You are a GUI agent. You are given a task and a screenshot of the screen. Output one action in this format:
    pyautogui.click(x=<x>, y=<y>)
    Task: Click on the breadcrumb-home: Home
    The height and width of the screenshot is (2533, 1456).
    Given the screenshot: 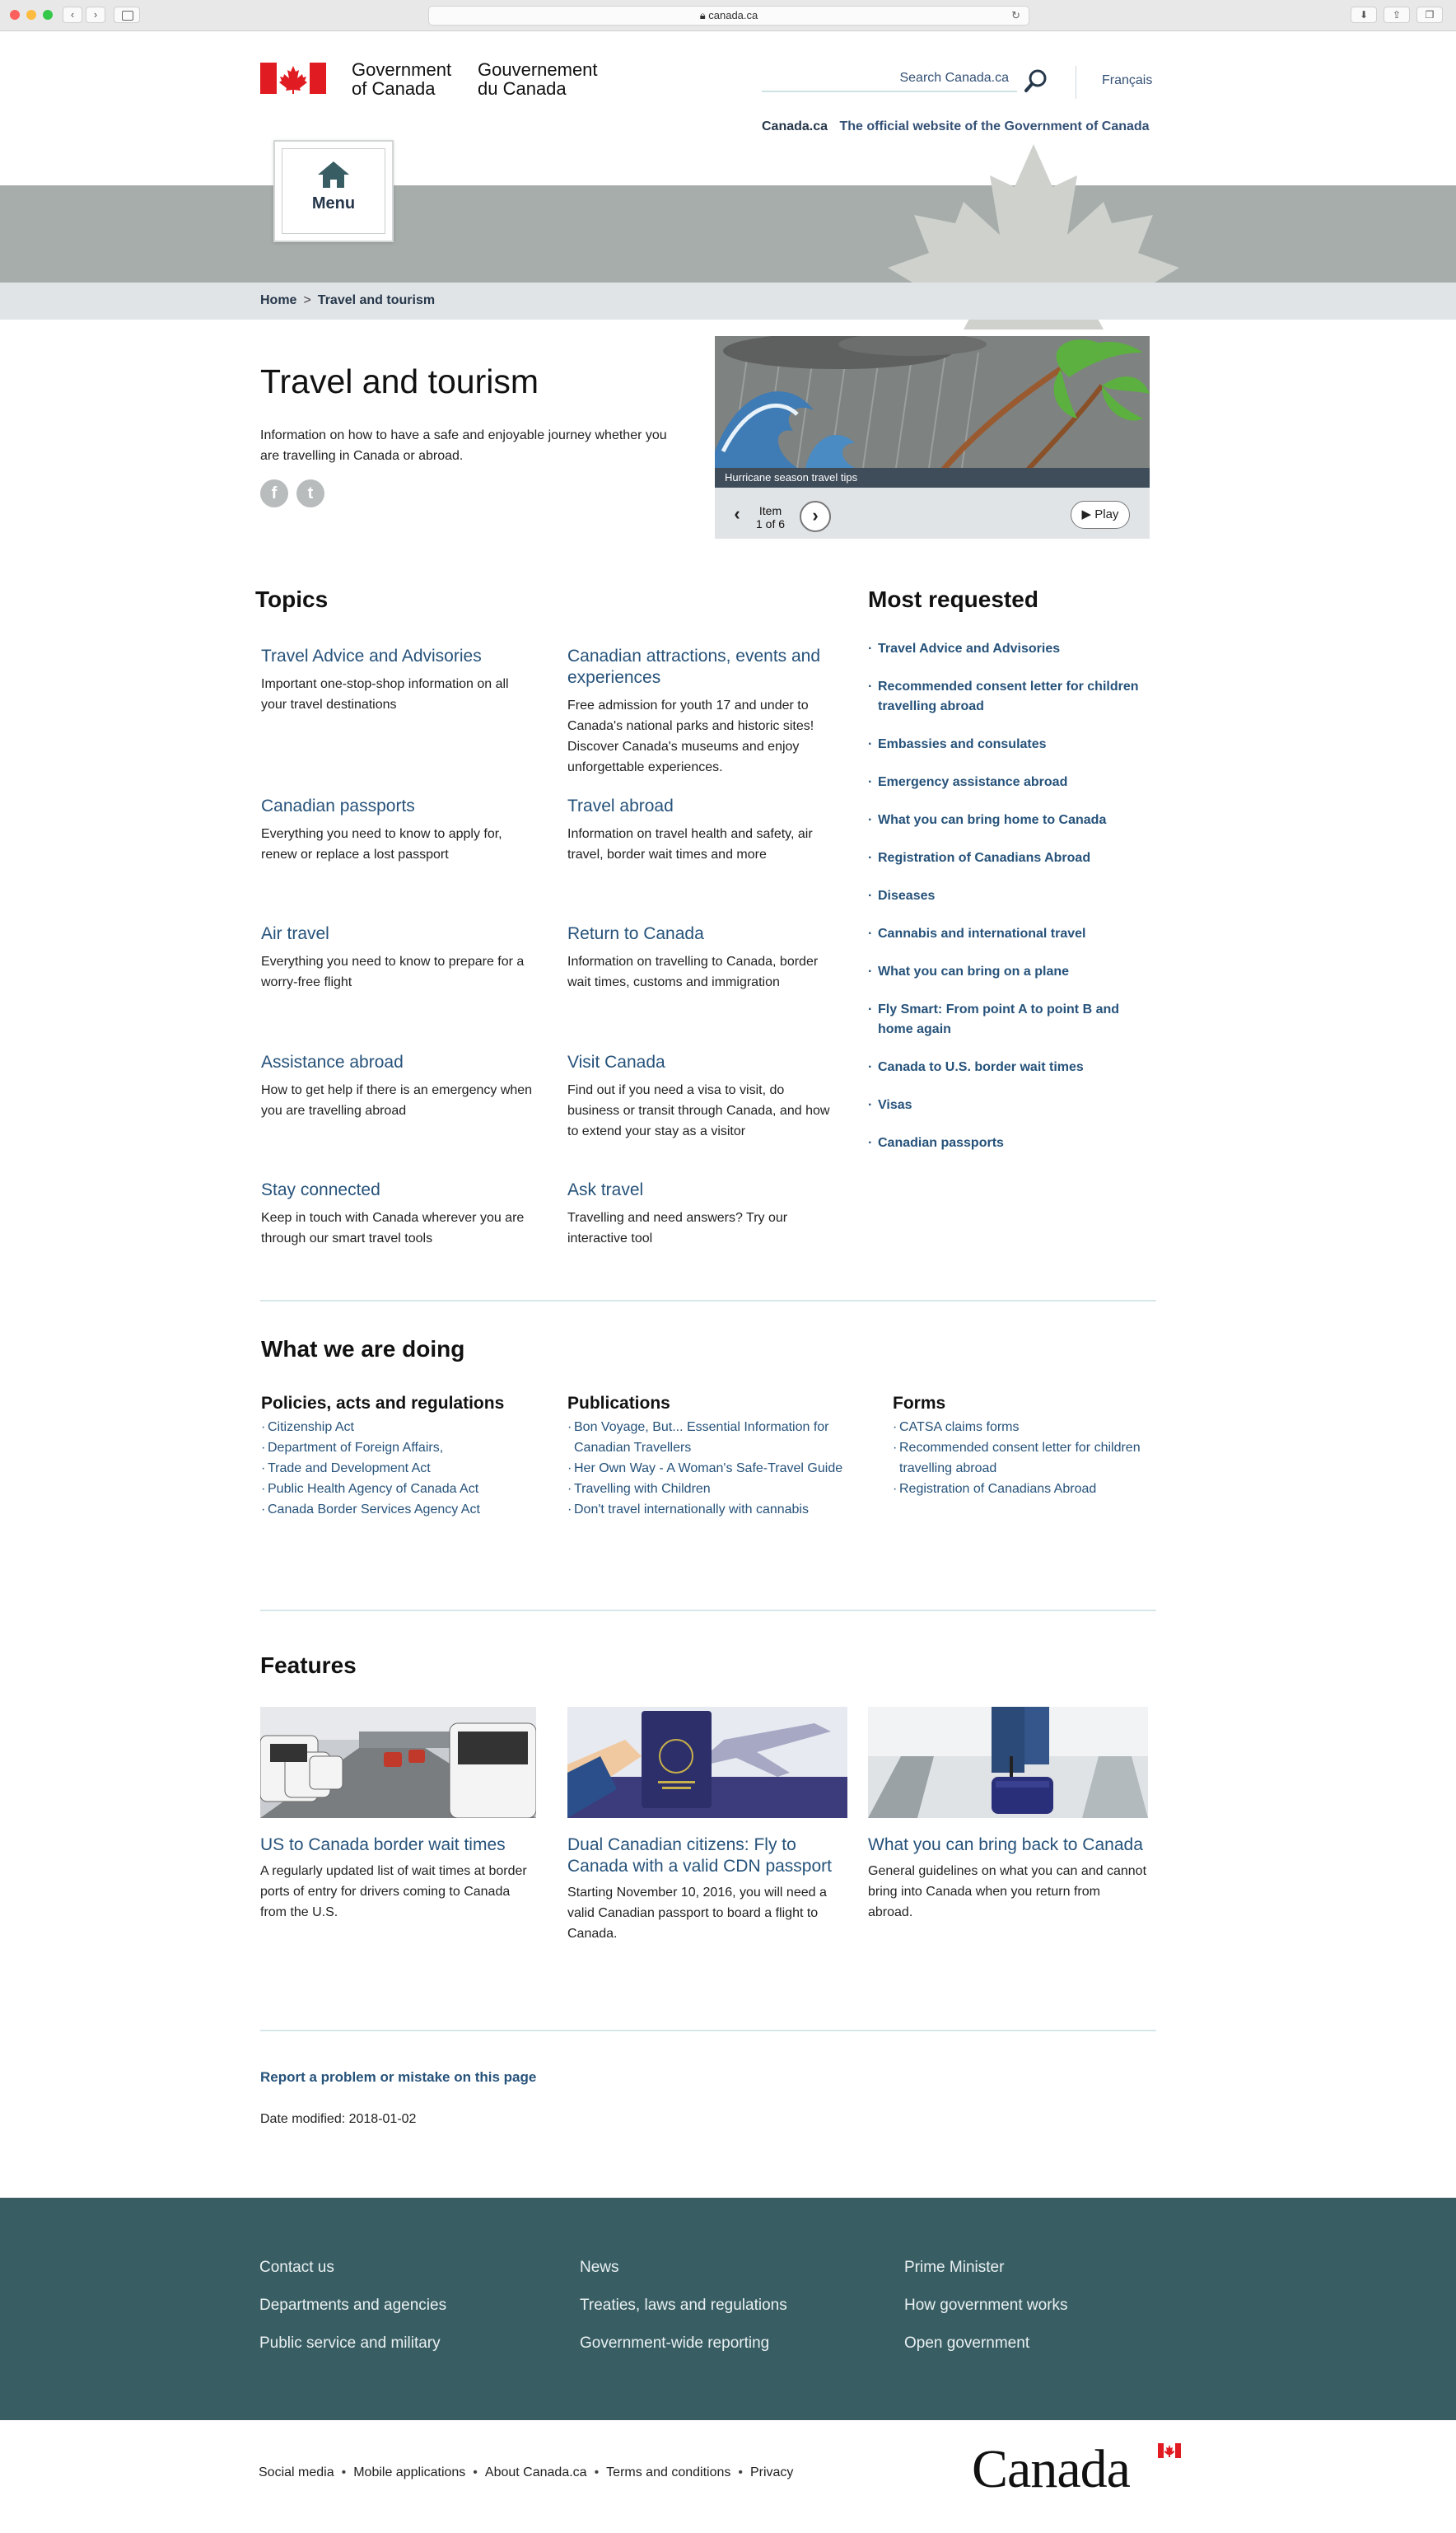 What is the action you would take?
    pyautogui.click(x=278, y=300)
    